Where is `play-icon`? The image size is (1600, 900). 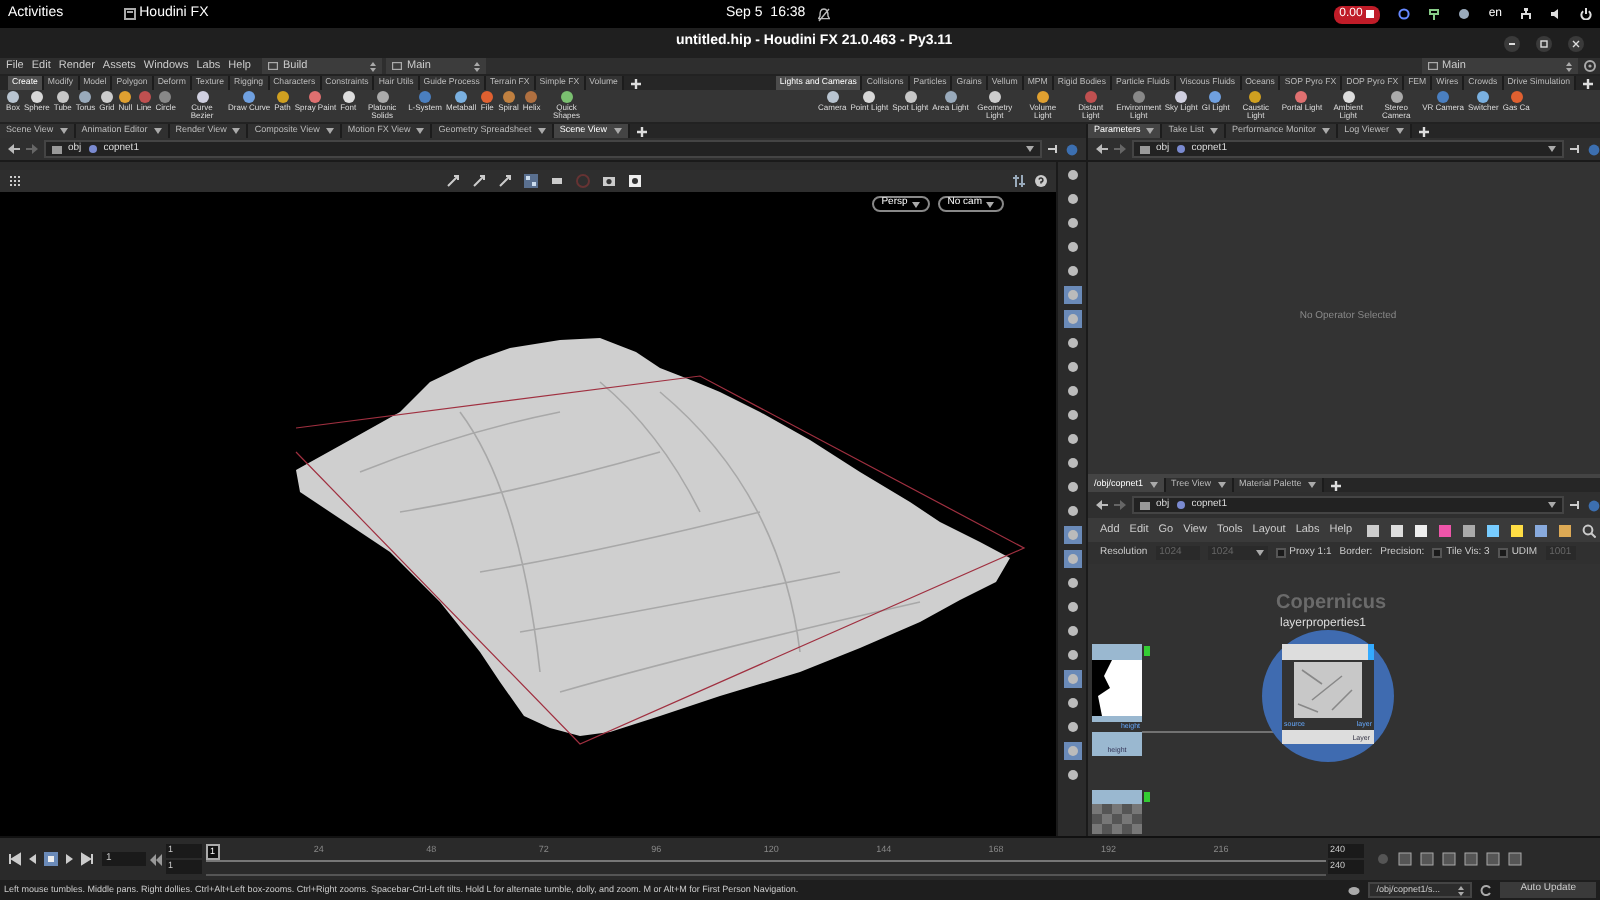
play-icon is located at coordinates (69, 859).